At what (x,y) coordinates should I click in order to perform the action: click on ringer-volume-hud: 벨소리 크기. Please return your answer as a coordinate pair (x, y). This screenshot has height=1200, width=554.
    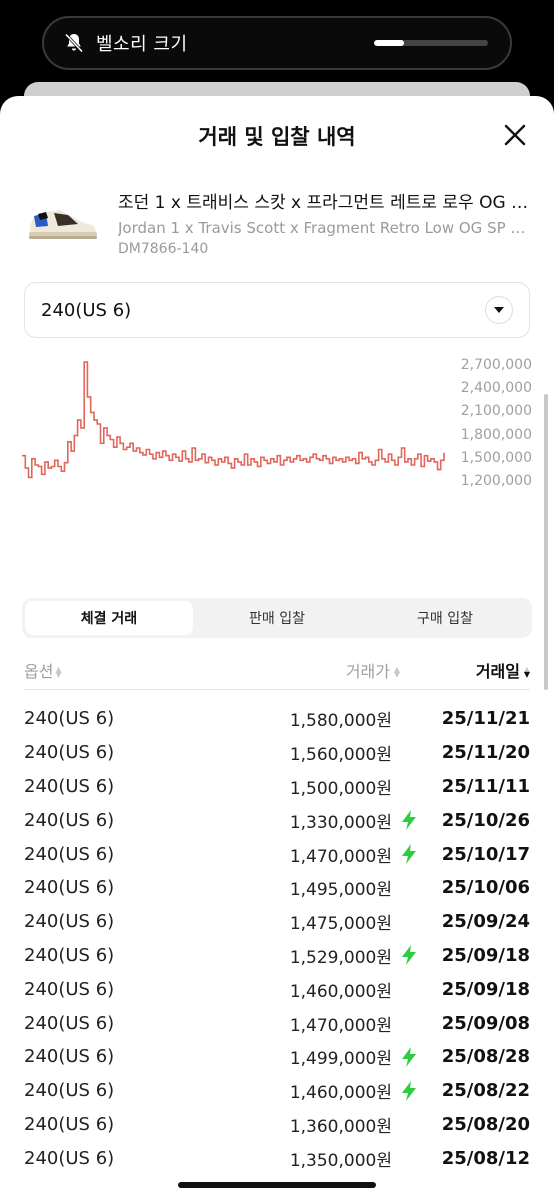
    Looking at the image, I should click on (277, 43).